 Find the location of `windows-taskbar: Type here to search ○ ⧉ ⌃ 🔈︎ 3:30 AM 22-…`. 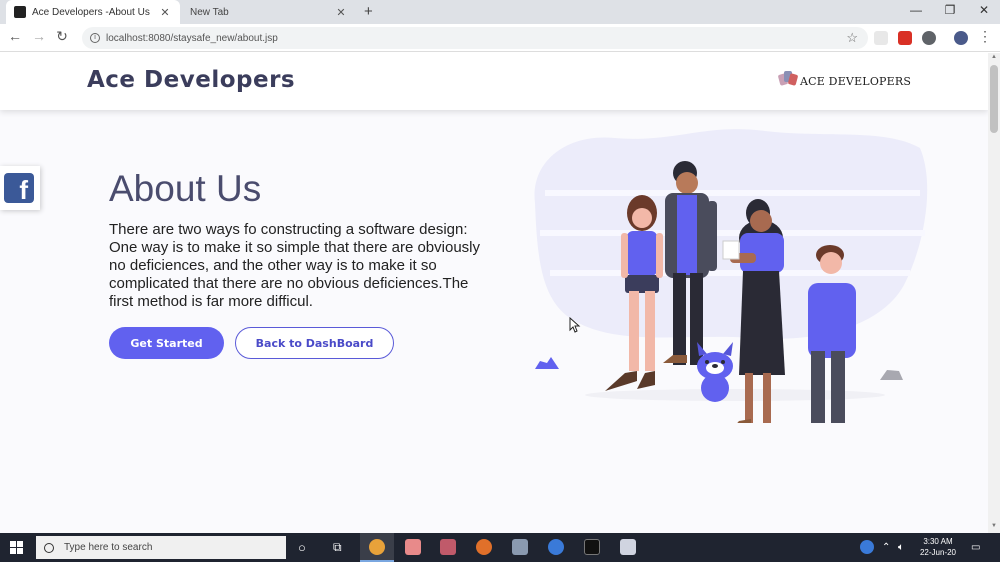

windows-taskbar: Type here to search ○ ⧉ ⌃ 🔈︎ 3:30 AM 22-… is located at coordinates (500, 547).